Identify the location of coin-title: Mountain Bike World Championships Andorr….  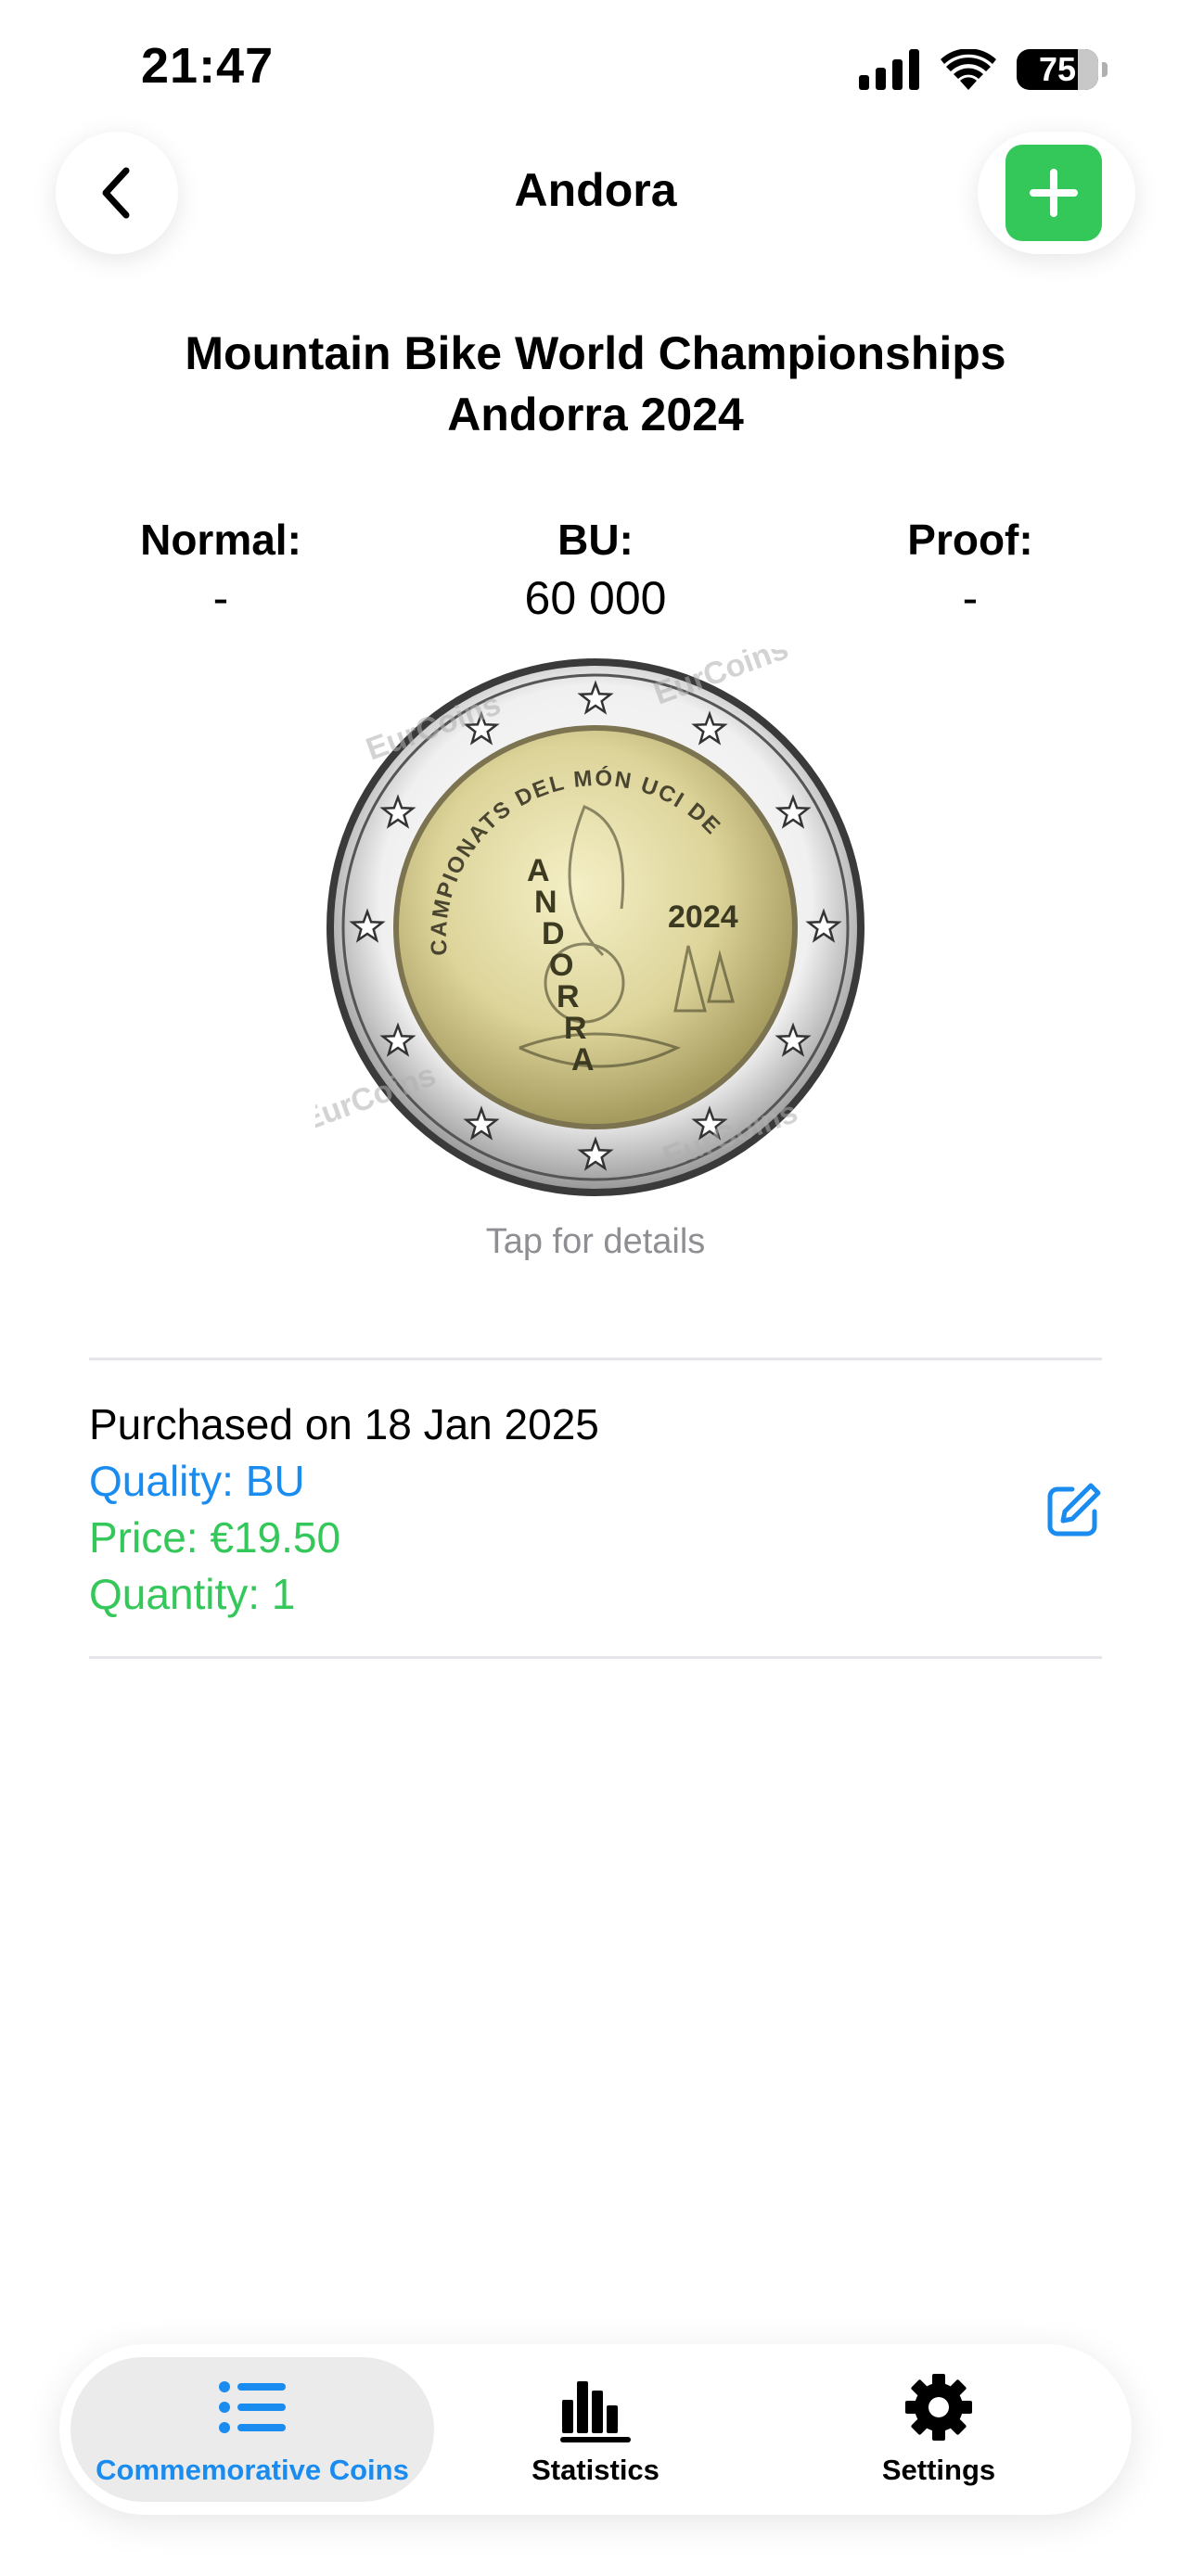
(595, 384).